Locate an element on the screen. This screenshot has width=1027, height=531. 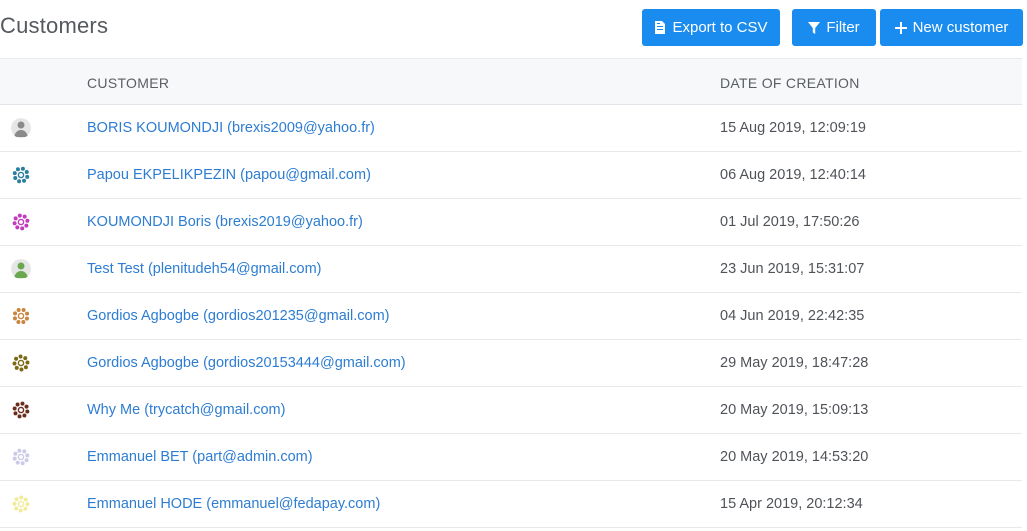
creation-date: 20 May 2019, 15:09:13 is located at coordinates (794, 410).